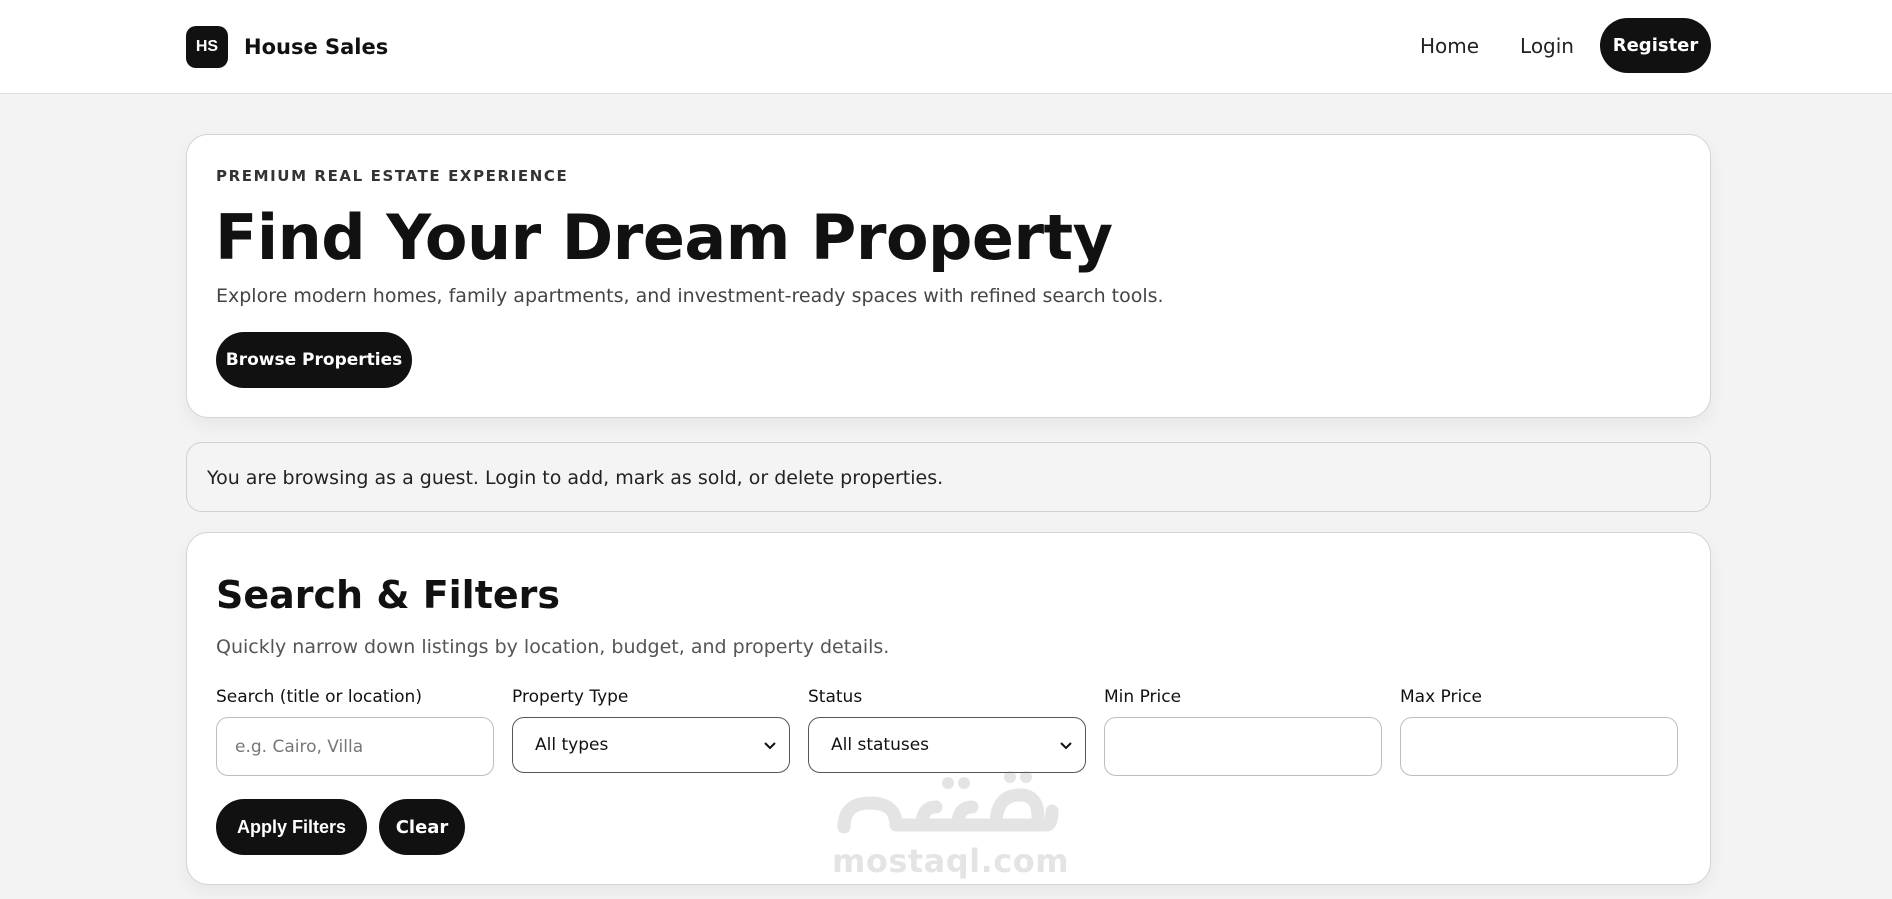 This screenshot has height=899, width=1892. What do you see at coordinates (1243, 746) in the screenshot?
I see `min-price-input` at bounding box center [1243, 746].